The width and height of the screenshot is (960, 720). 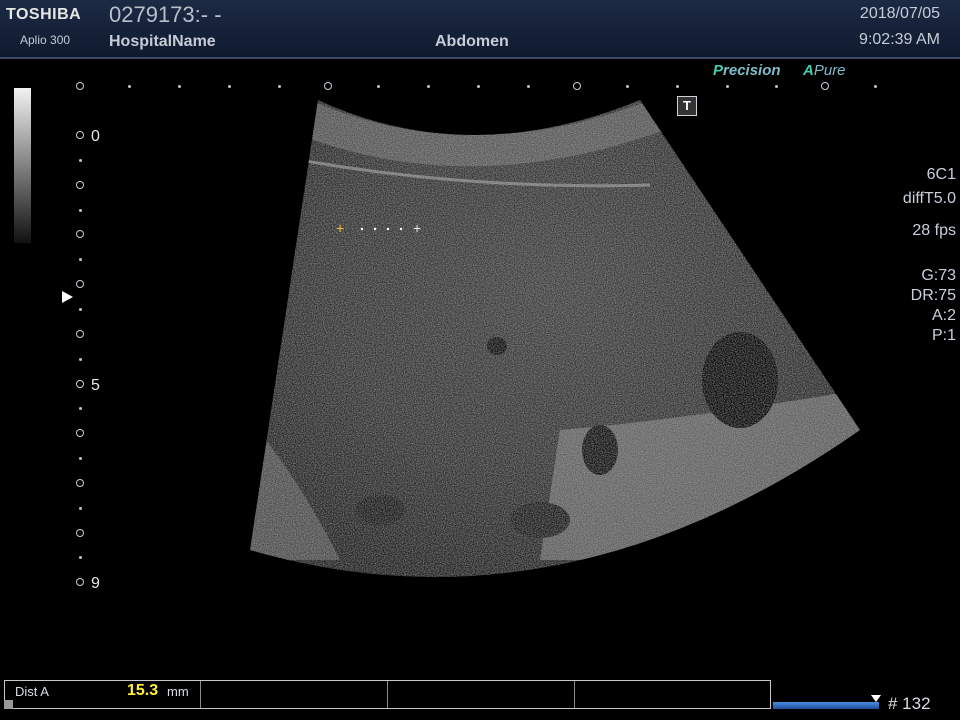 I want to click on measurement-label: Dist A, so click(x=32, y=691).